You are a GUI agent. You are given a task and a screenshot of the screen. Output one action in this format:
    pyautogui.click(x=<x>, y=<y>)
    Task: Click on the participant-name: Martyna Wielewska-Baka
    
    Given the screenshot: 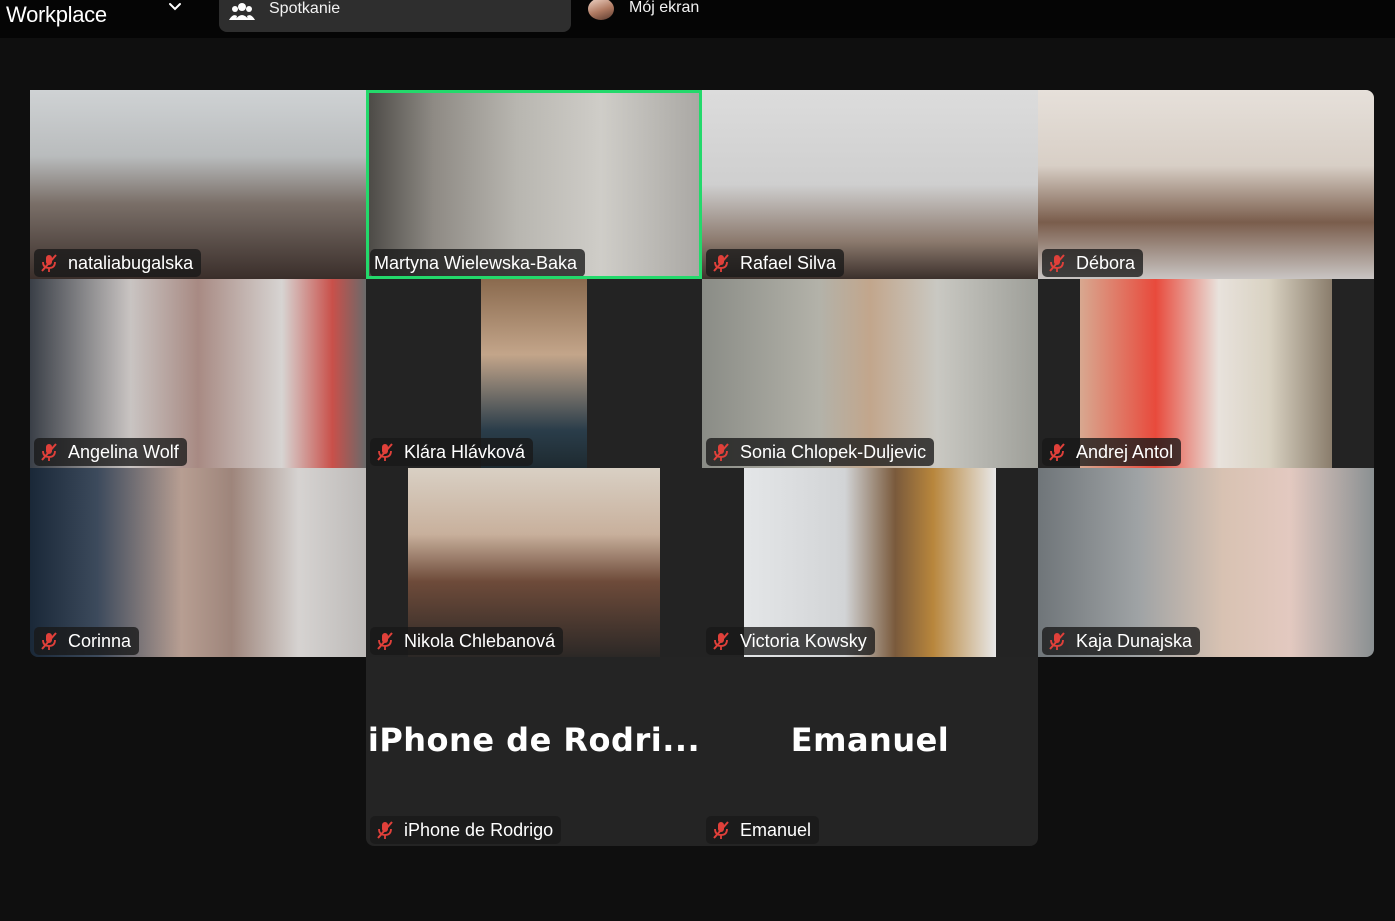 What is the action you would take?
    pyautogui.click(x=476, y=262)
    